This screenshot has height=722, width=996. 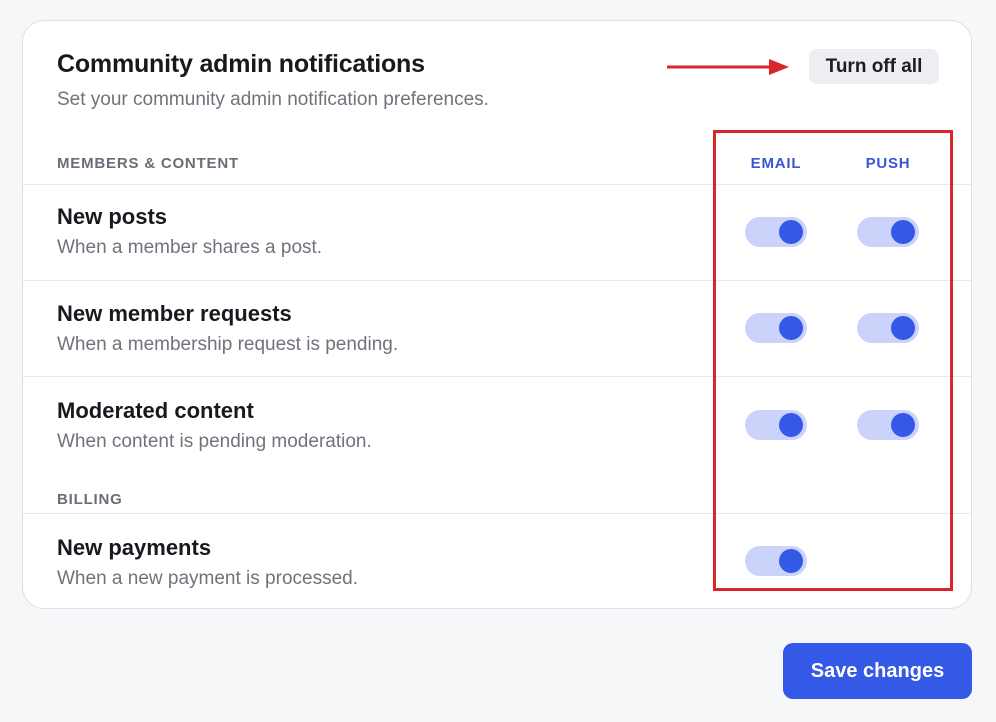 I want to click on email-toggle-new-posts, so click(x=776, y=232).